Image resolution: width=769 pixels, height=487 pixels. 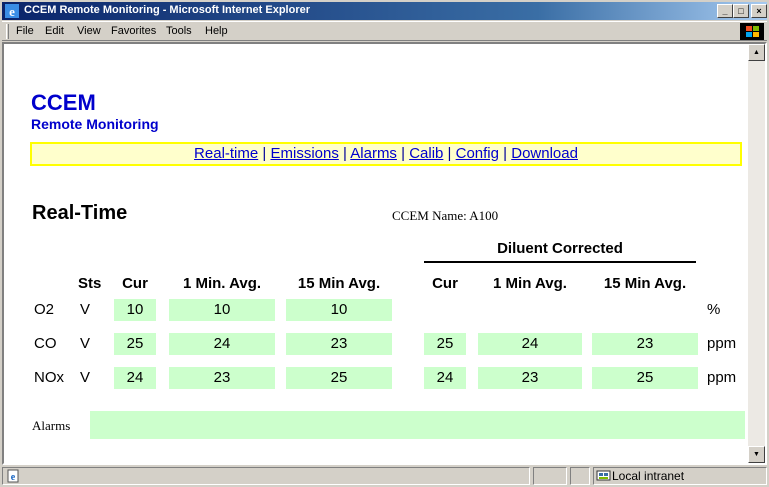 I want to click on minimize-button: _, so click(x=725, y=11).